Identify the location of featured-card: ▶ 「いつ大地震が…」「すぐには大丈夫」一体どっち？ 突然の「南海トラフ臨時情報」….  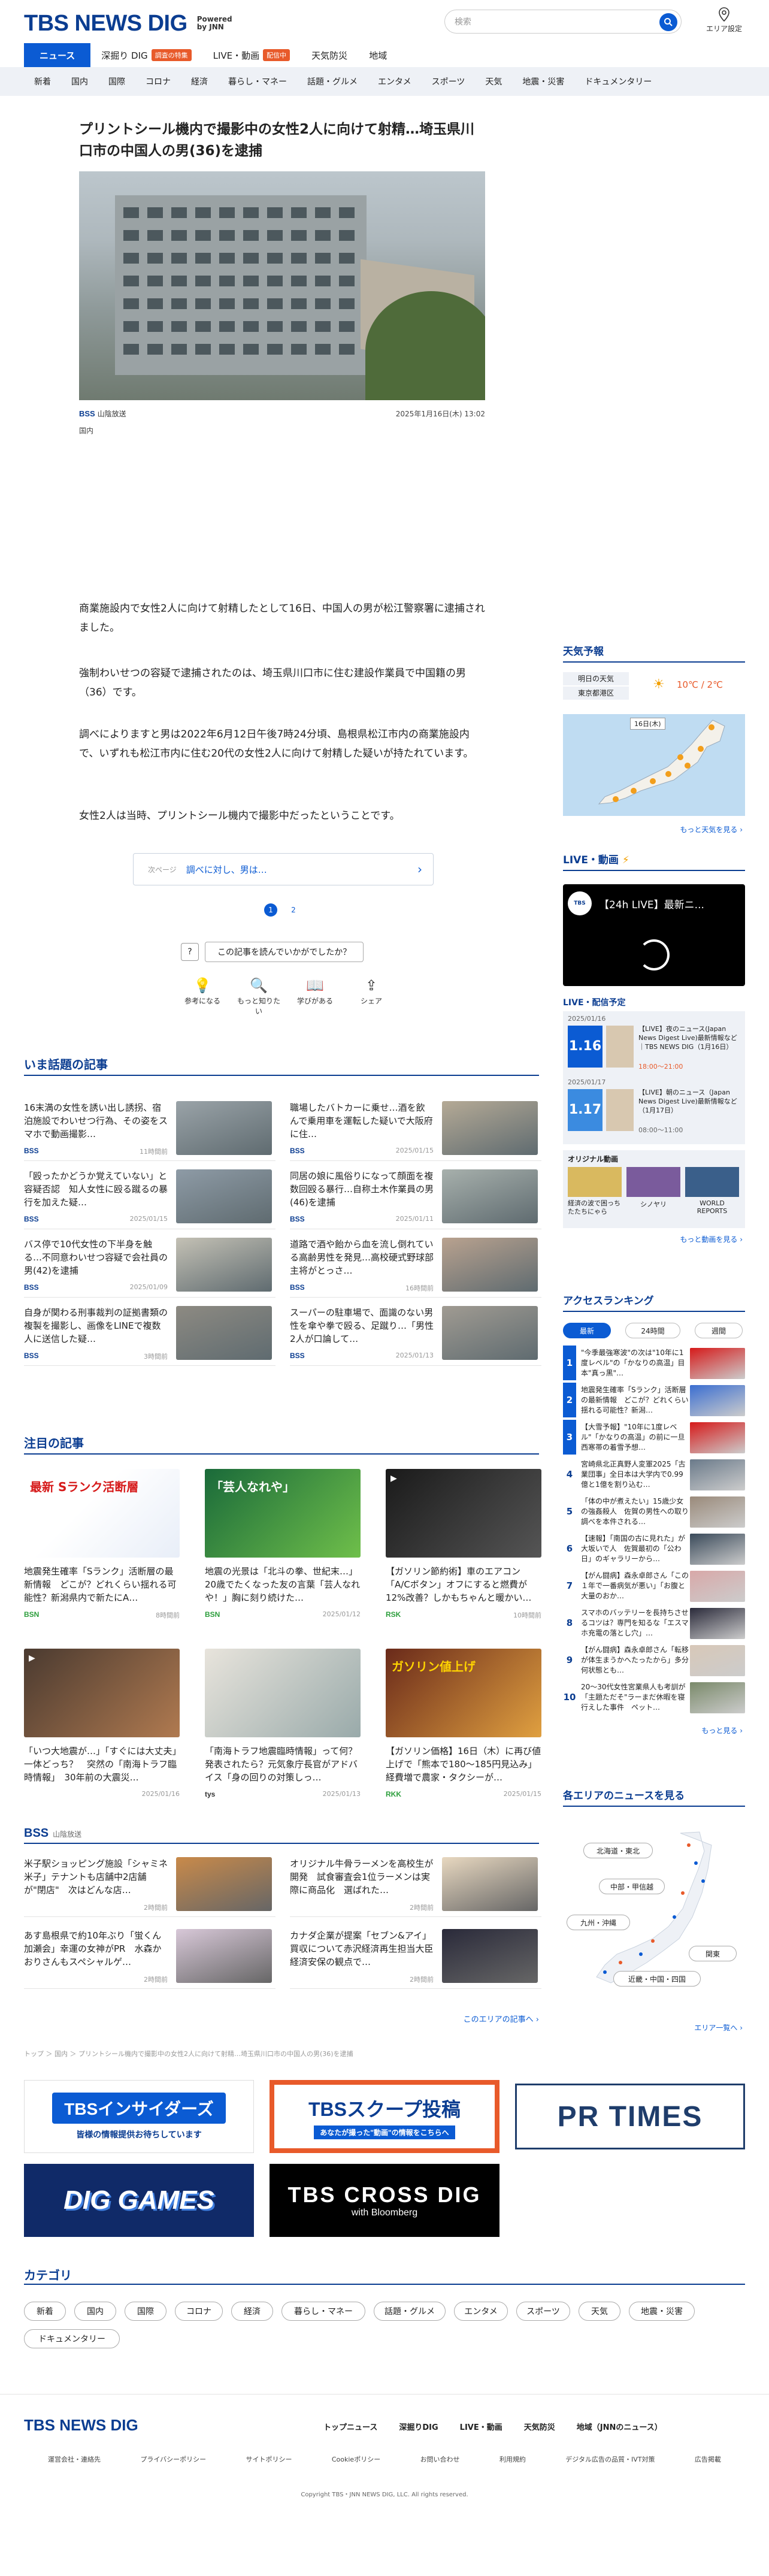
(102, 1746).